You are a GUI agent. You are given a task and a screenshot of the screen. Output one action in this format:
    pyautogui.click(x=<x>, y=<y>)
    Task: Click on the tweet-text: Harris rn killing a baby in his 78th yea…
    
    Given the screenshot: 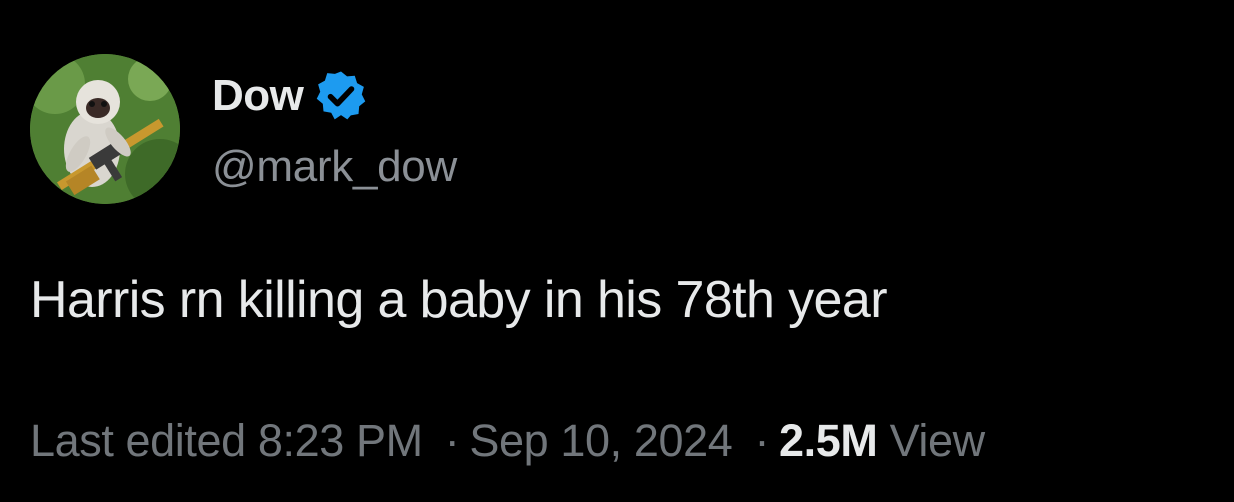 What is the action you would take?
    pyautogui.click(x=459, y=300)
    